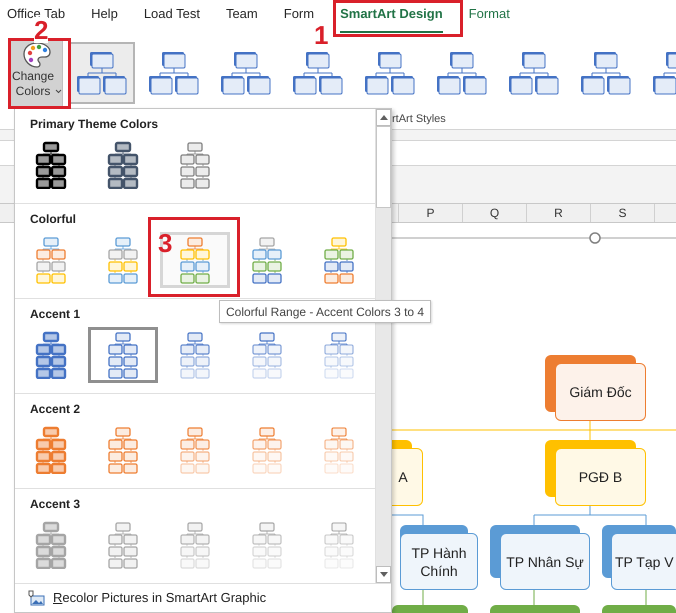  What do you see at coordinates (123, 355) in the screenshot?
I see `color-option` at bounding box center [123, 355].